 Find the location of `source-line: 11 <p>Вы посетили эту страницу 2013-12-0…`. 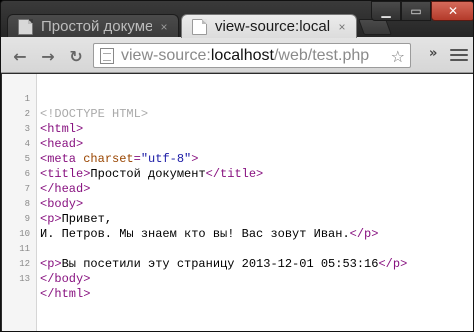

source-line: 11 <p>Вы посетили эту страницу 2013-12-0… is located at coordinates (237, 249).